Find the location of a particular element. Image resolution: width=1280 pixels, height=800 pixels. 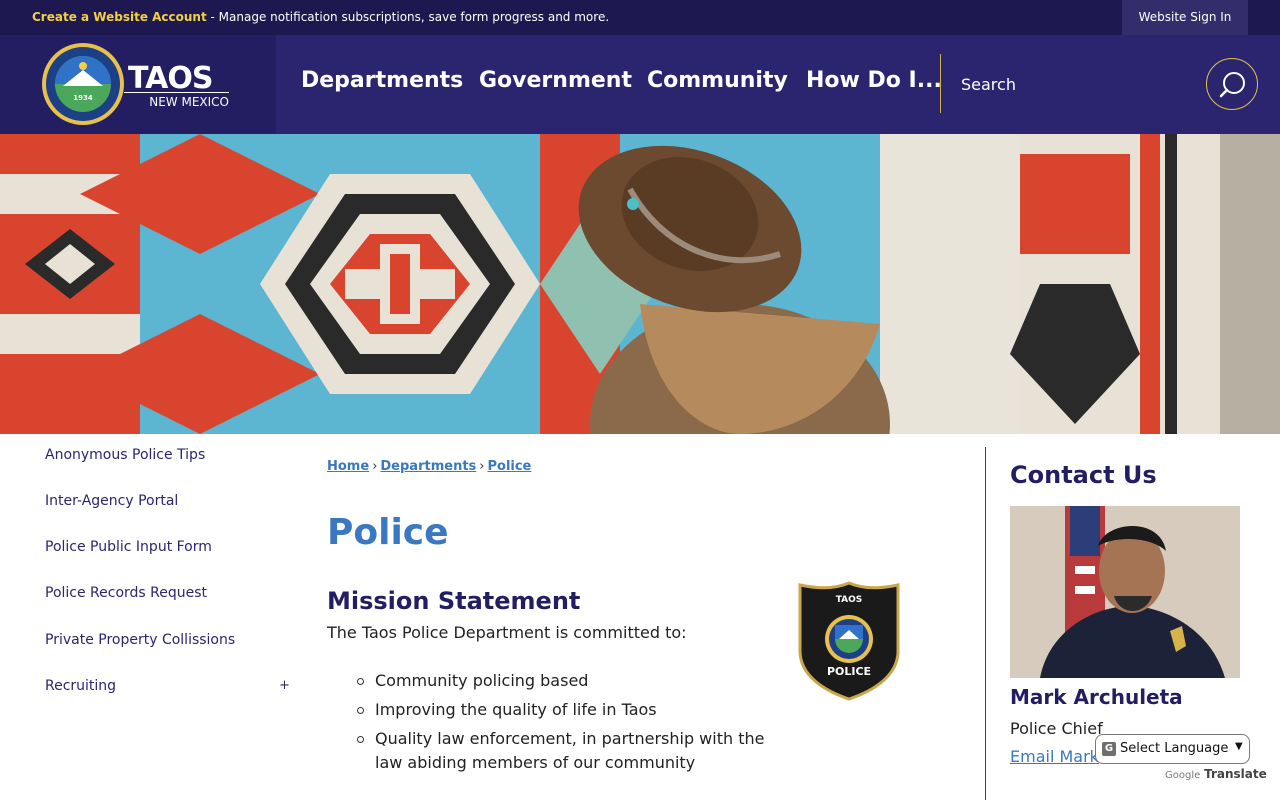

page-title: Police is located at coordinates (388, 532).